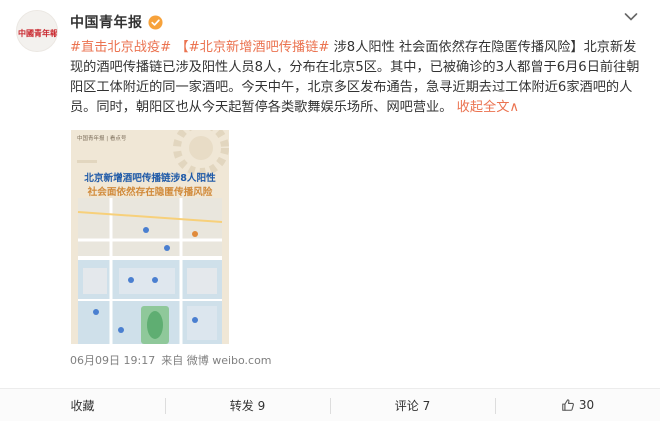 The height and width of the screenshot is (421, 660). I want to click on post-time: 06月09日 19:17, so click(112, 360).